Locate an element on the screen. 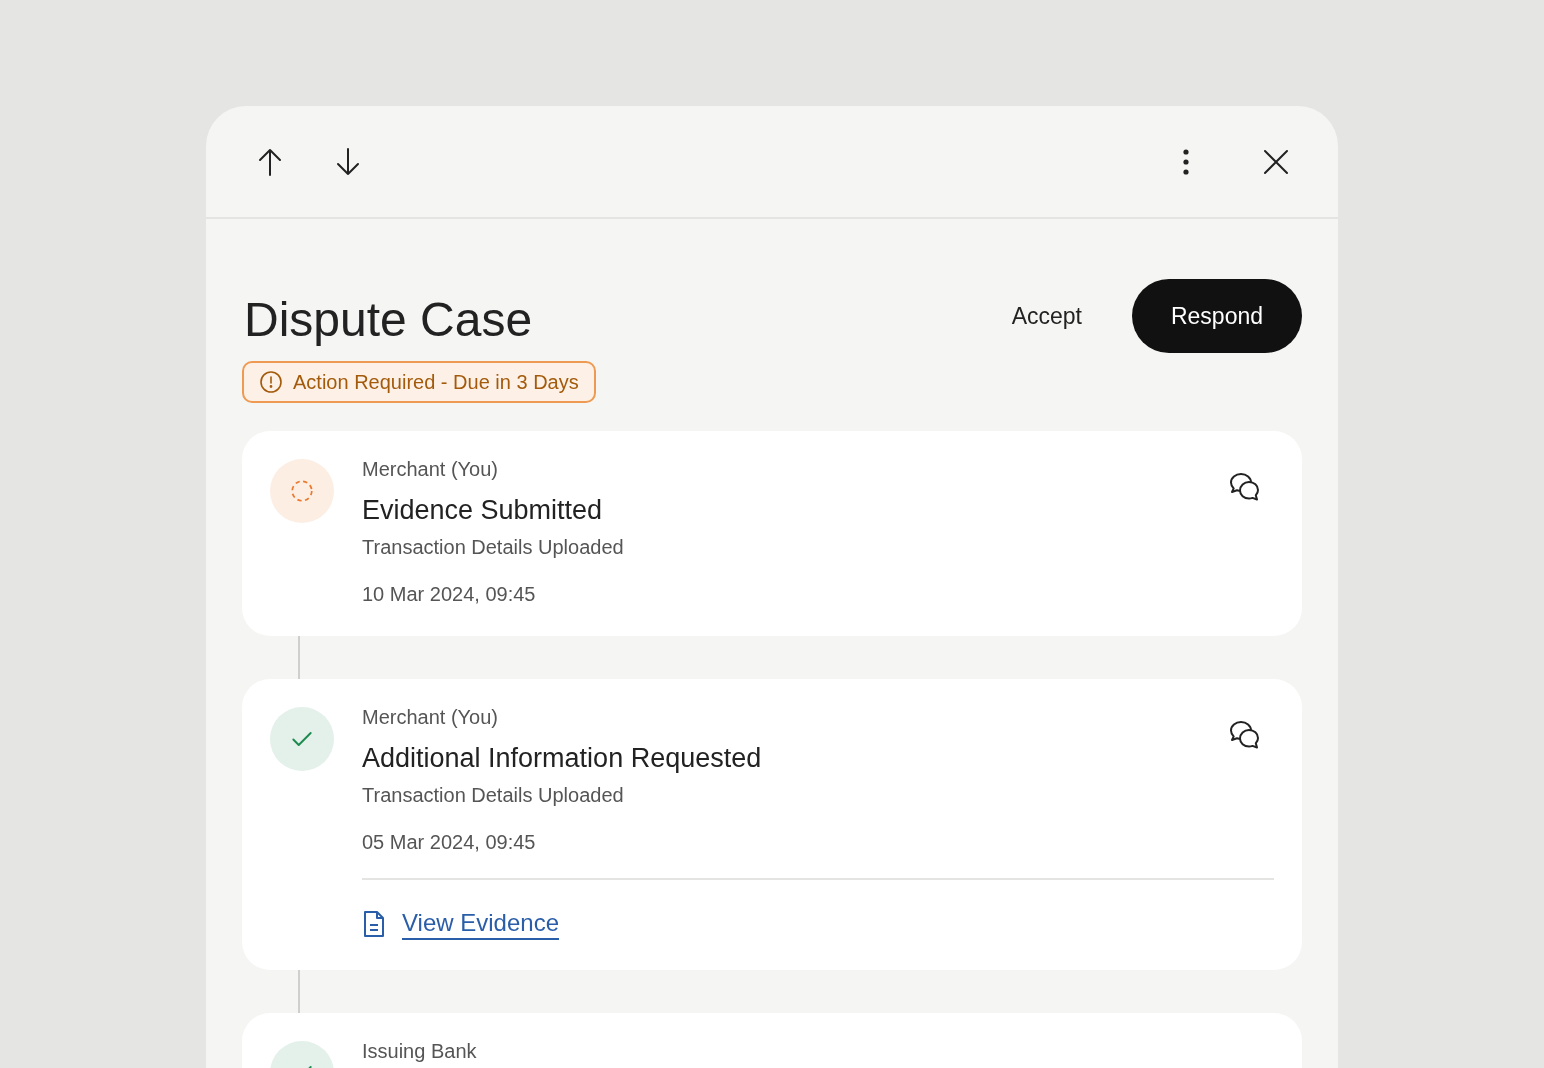  alert-icon is located at coordinates (271, 382).